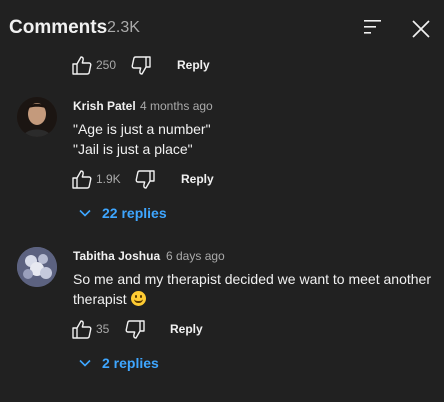 The image size is (444, 402). I want to click on comment-text-line: "Age is just a number", so click(142, 129).